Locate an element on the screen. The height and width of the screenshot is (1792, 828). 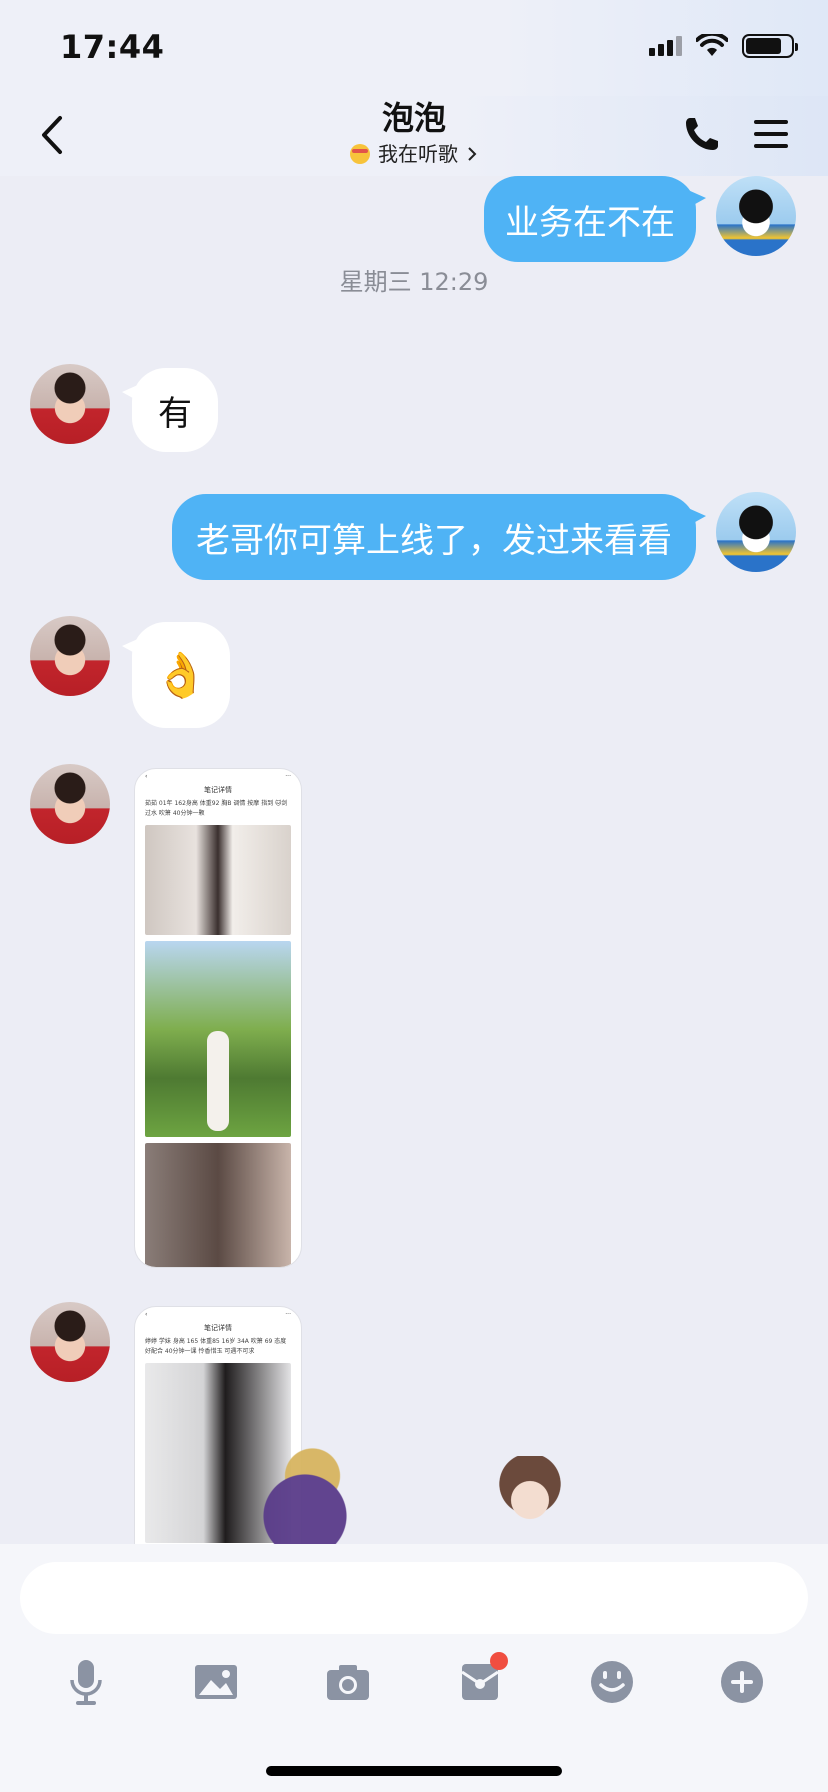
message-input is located at coordinates (414, 1598).